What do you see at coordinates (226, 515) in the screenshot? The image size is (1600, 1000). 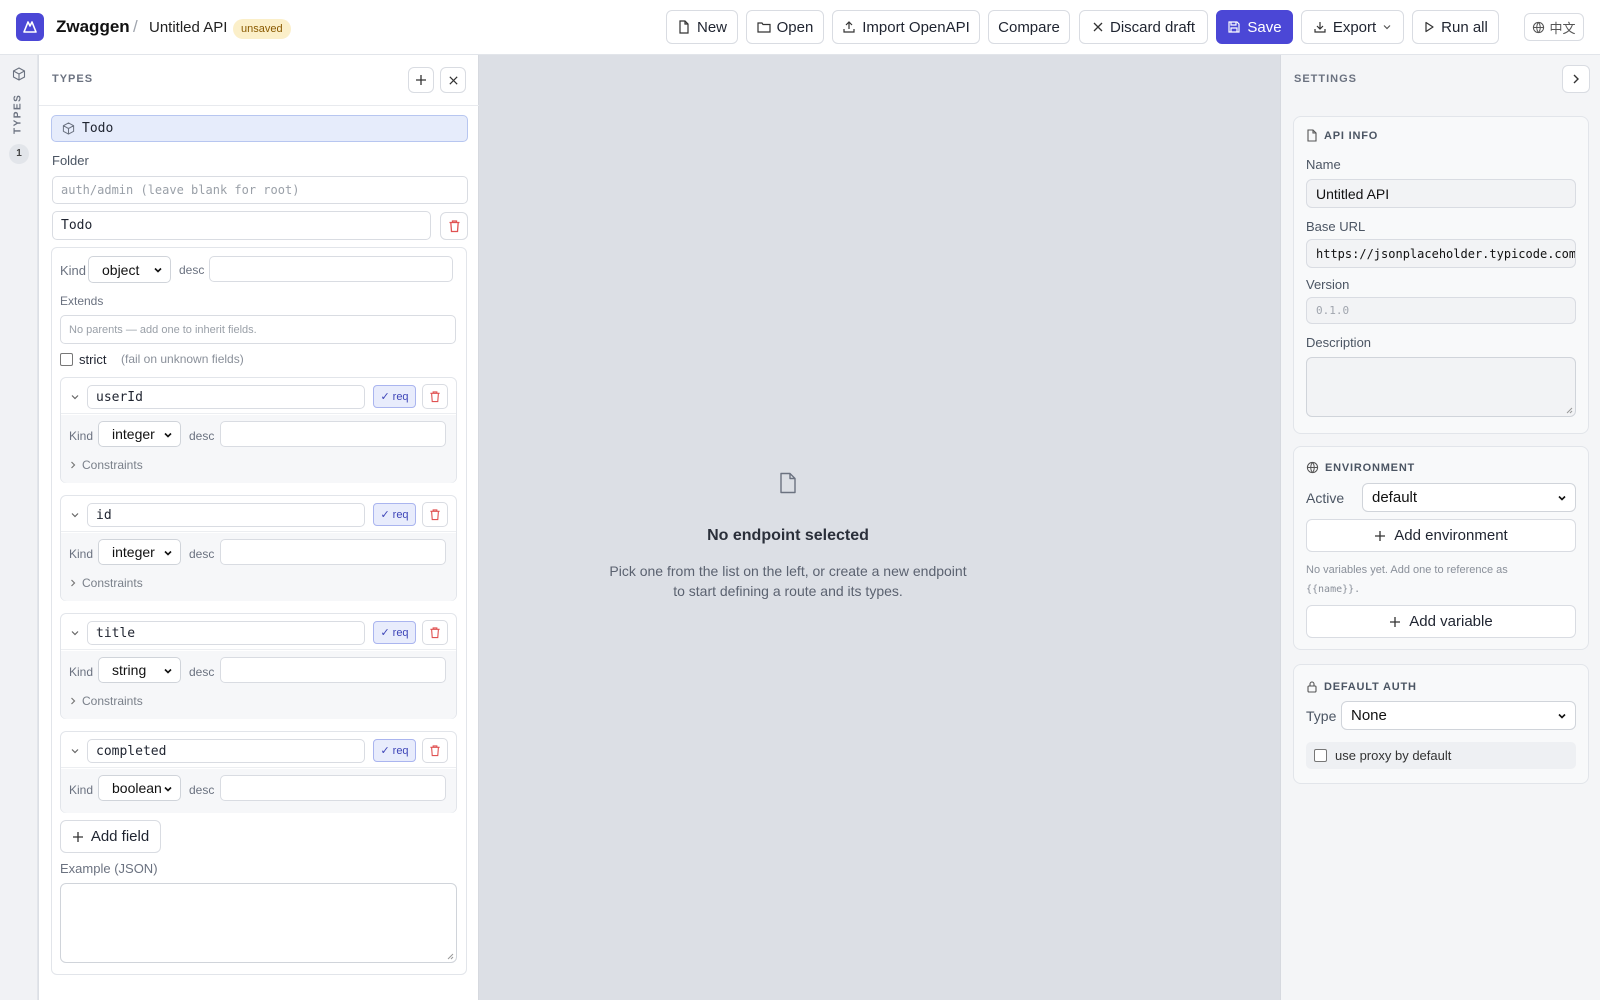 I see `field-name-input: id` at bounding box center [226, 515].